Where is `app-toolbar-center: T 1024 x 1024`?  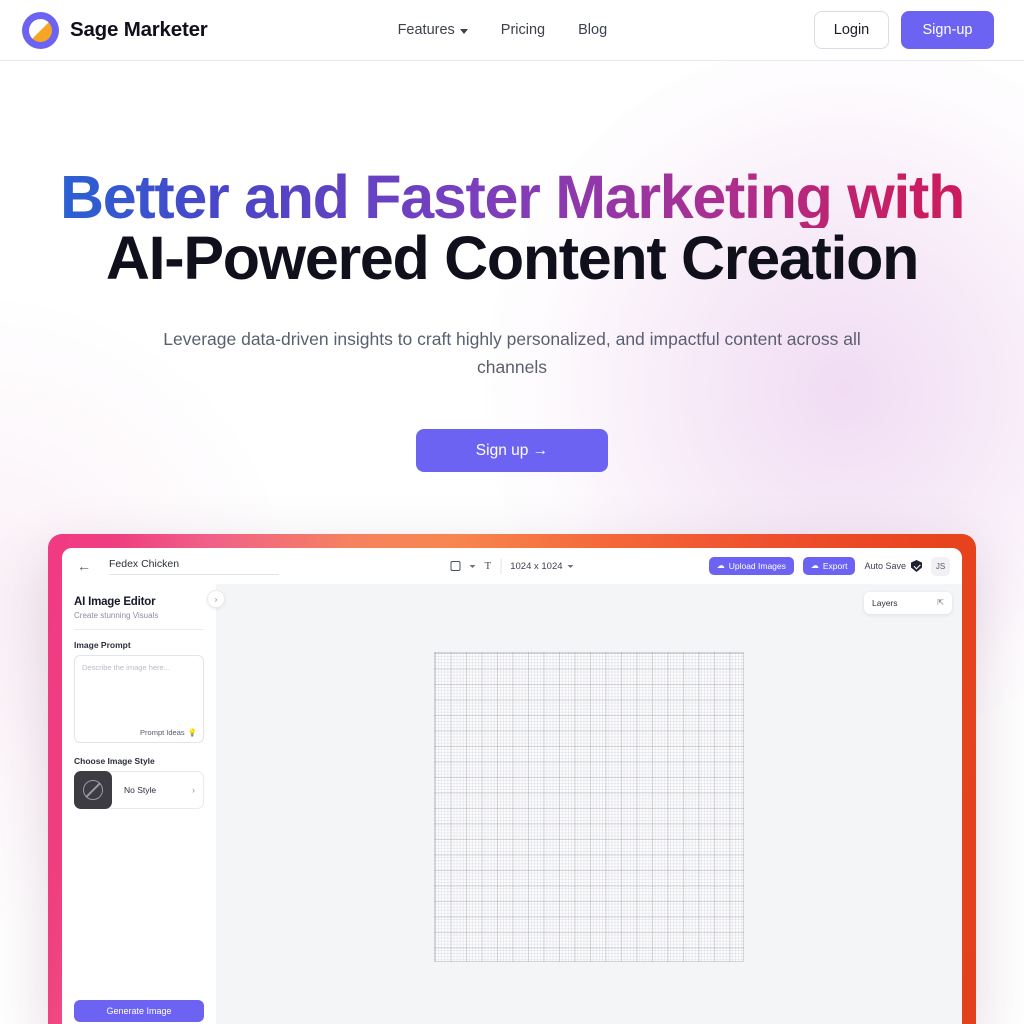 app-toolbar-center: T 1024 x 1024 is located at coordinates (512, 566).